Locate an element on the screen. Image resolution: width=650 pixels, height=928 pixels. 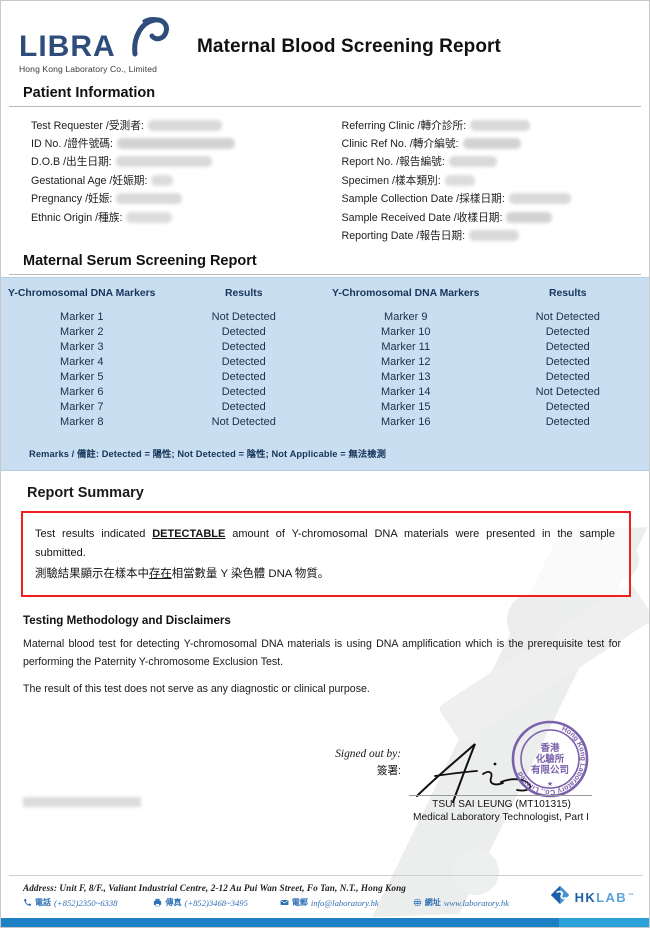
redacted-footer-value is located at coordinates (82, 802).